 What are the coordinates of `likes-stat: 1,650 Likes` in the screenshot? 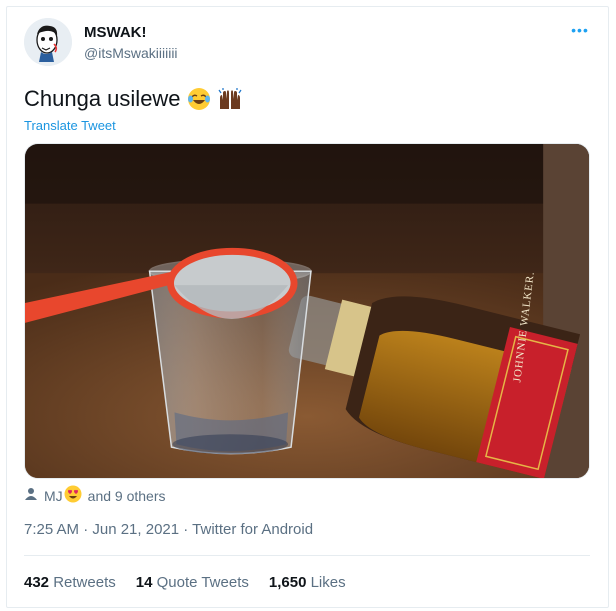 It's located at (307, 582).